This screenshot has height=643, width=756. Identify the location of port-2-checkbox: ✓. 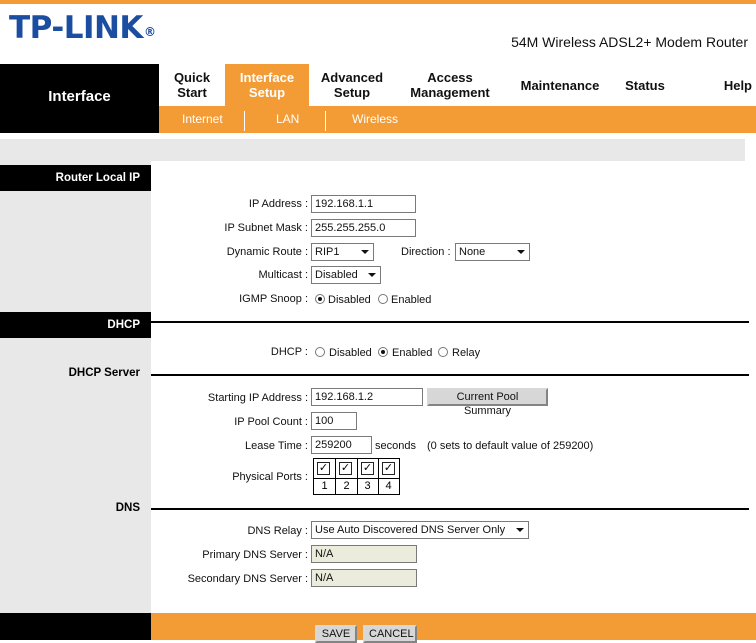
(345, 468).